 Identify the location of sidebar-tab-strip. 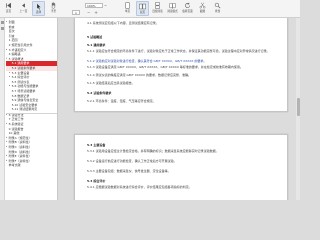
(2, 109).